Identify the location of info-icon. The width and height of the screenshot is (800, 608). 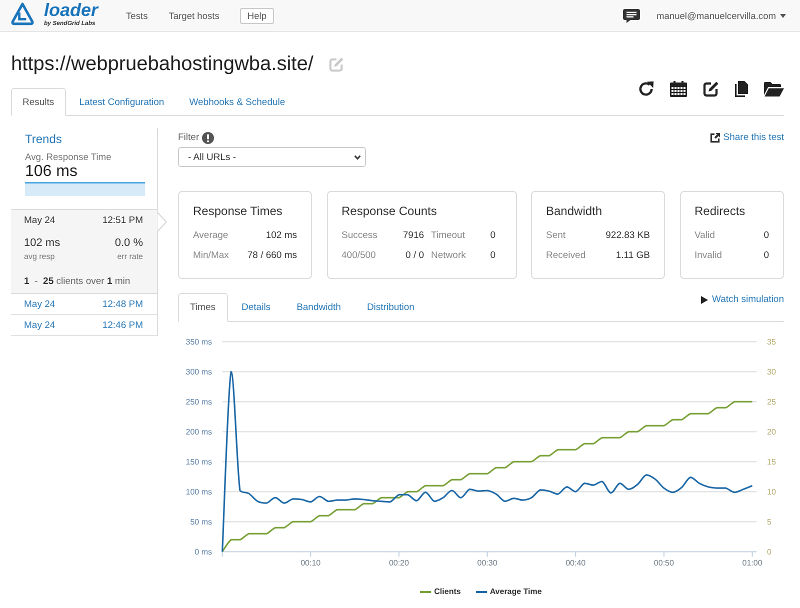
(208, 138).